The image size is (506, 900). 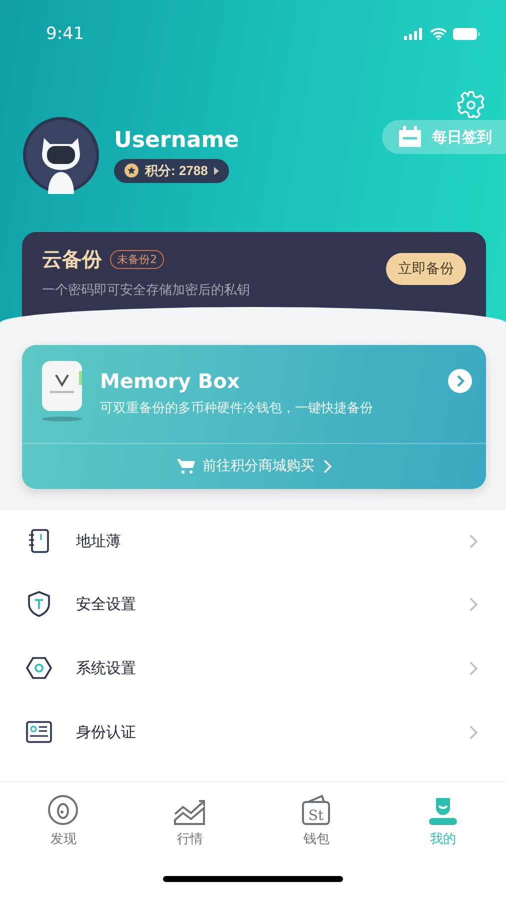 What do you see at coordinates (171, 170) in the screenshot?
I see `points-button: 积分: 2788` at bounding box center [171, 170].